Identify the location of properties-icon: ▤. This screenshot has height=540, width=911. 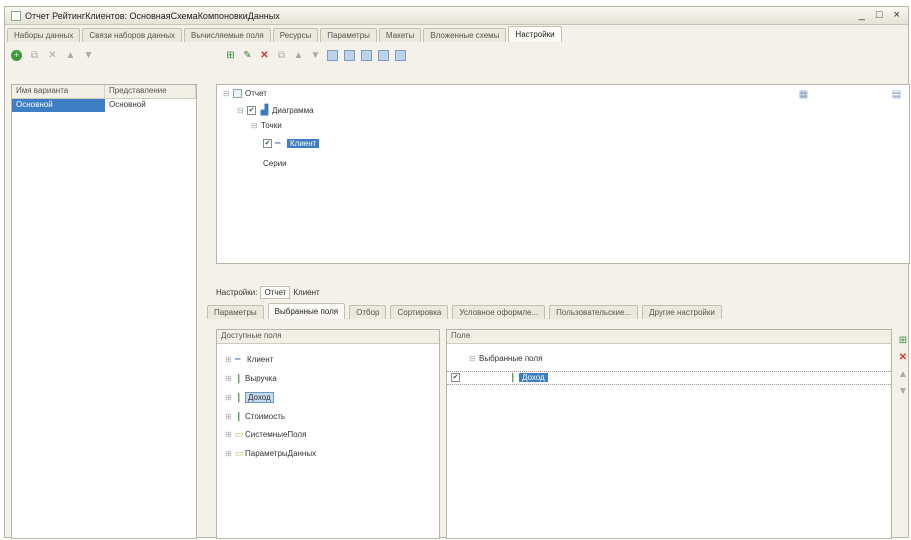
(896, 94).